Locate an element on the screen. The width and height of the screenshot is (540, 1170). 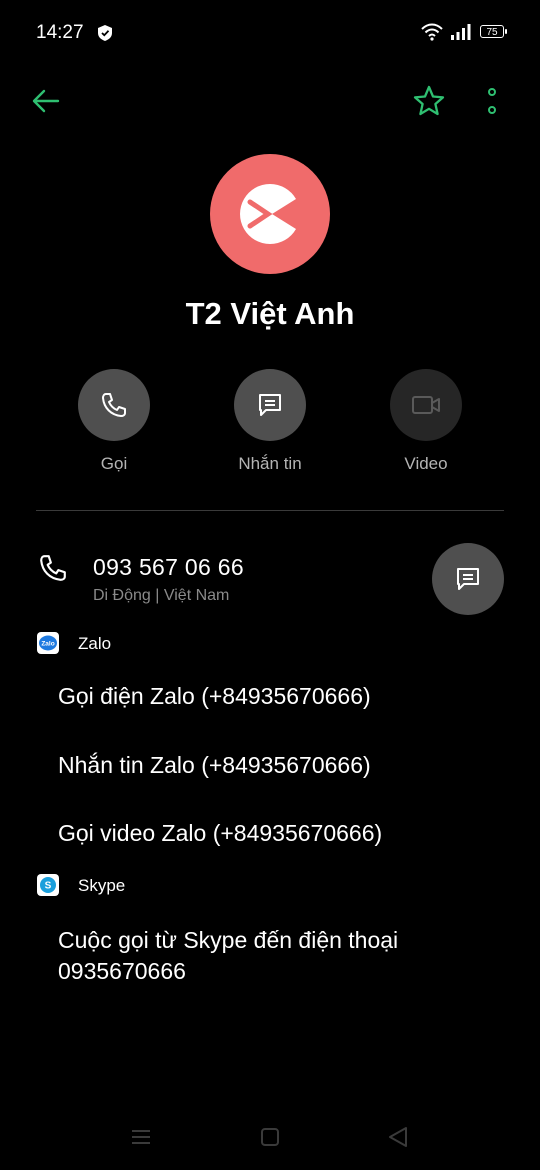
more-options-button is located at coordinates (492, 101).